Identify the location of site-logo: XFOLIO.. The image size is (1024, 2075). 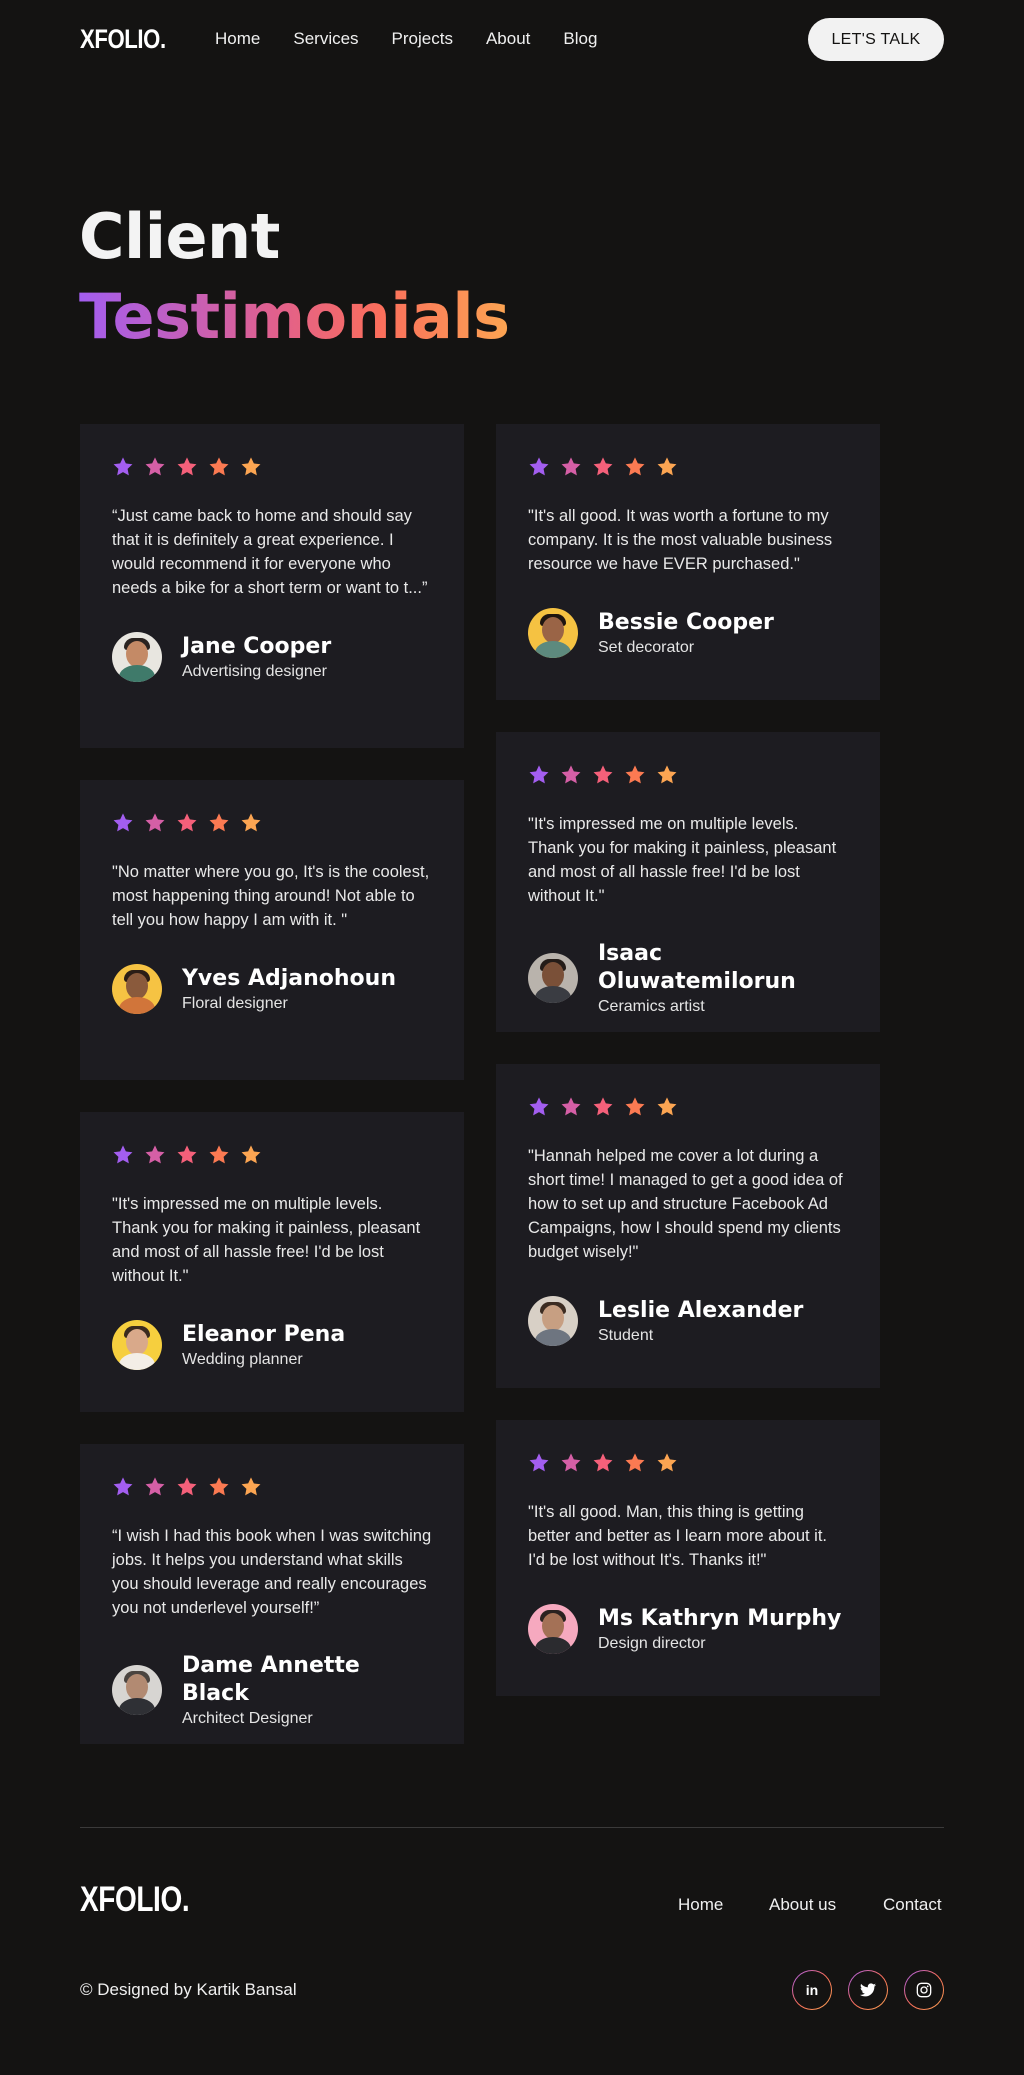
(123, 39).